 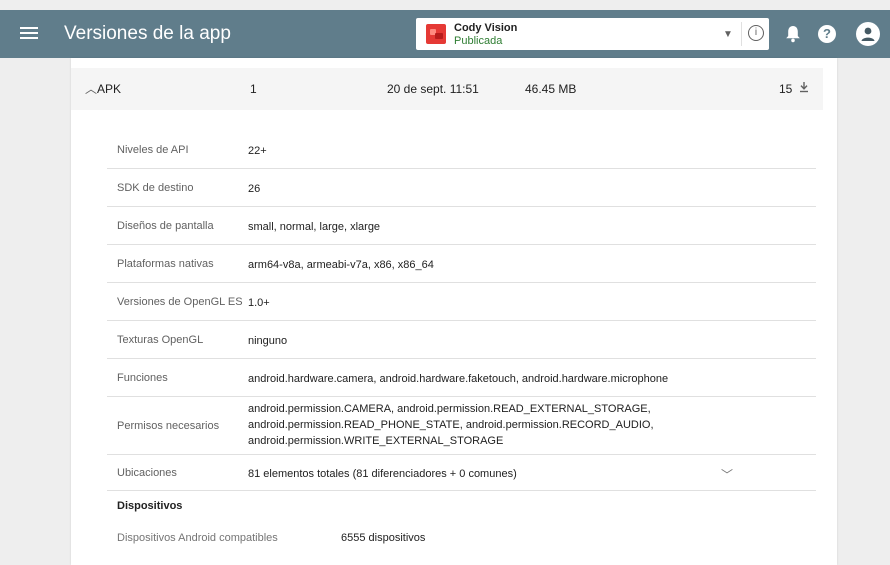 What do you see at coordinates (786, 89) in the screenshot?
I see `apk-count: 15` at bounding box center [786, 89].